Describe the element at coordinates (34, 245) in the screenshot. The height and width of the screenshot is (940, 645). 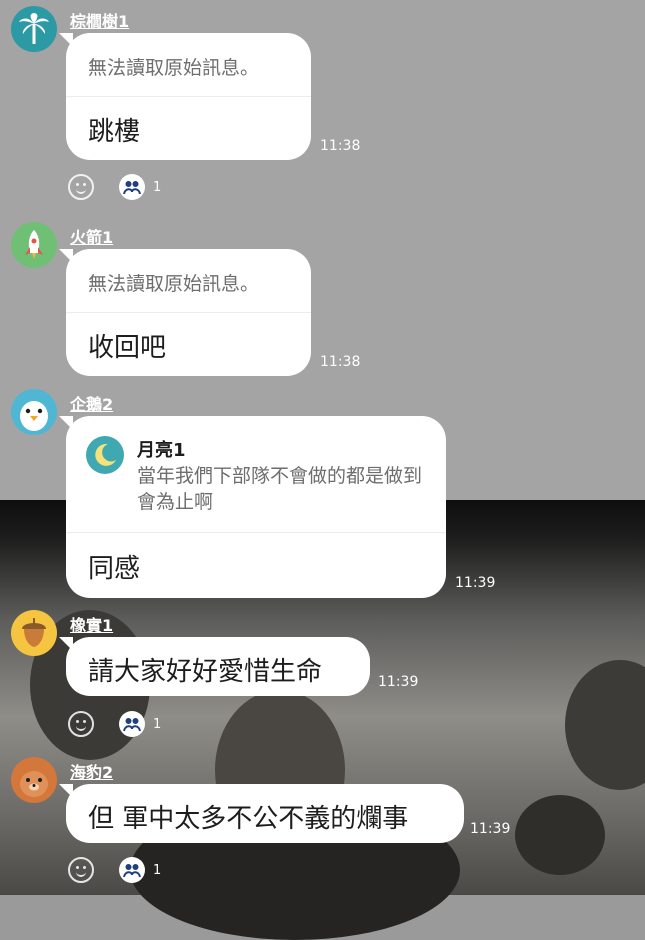
I see `rocket-icon` at that location.